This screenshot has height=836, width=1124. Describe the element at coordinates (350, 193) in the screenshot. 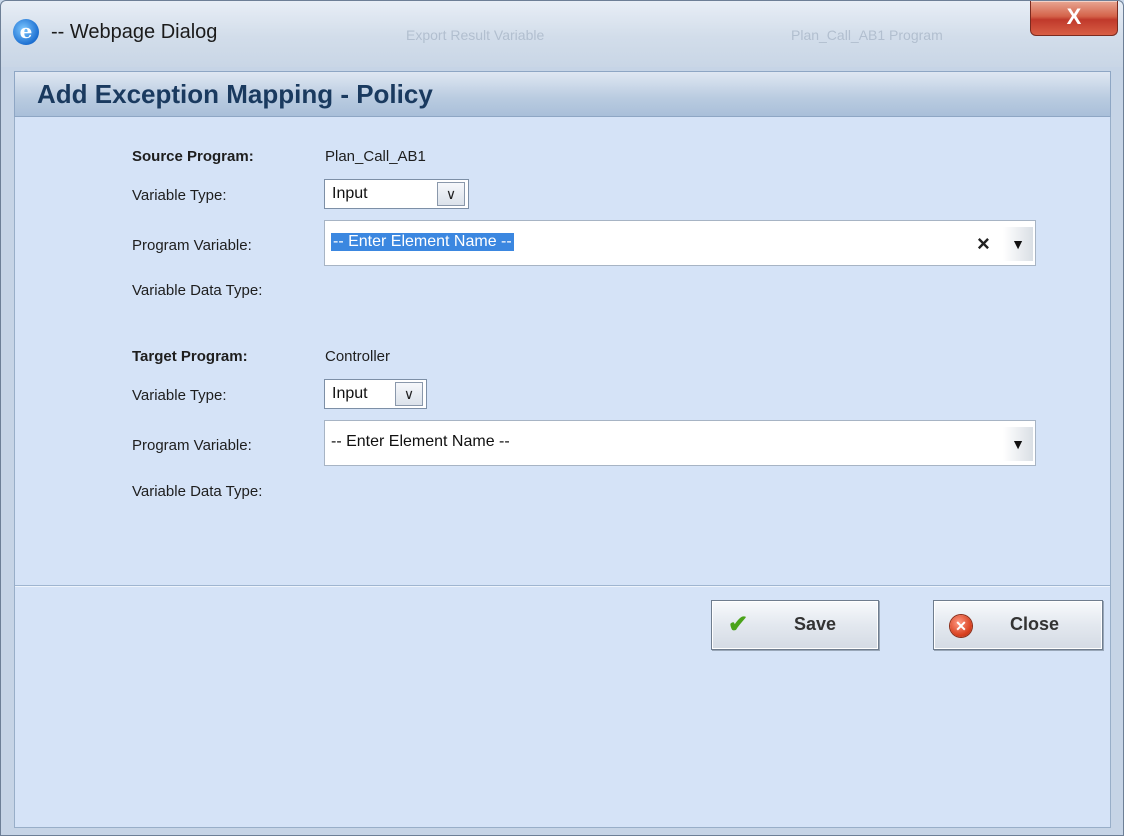

I see `source-variable-type-value: Input` at that location.